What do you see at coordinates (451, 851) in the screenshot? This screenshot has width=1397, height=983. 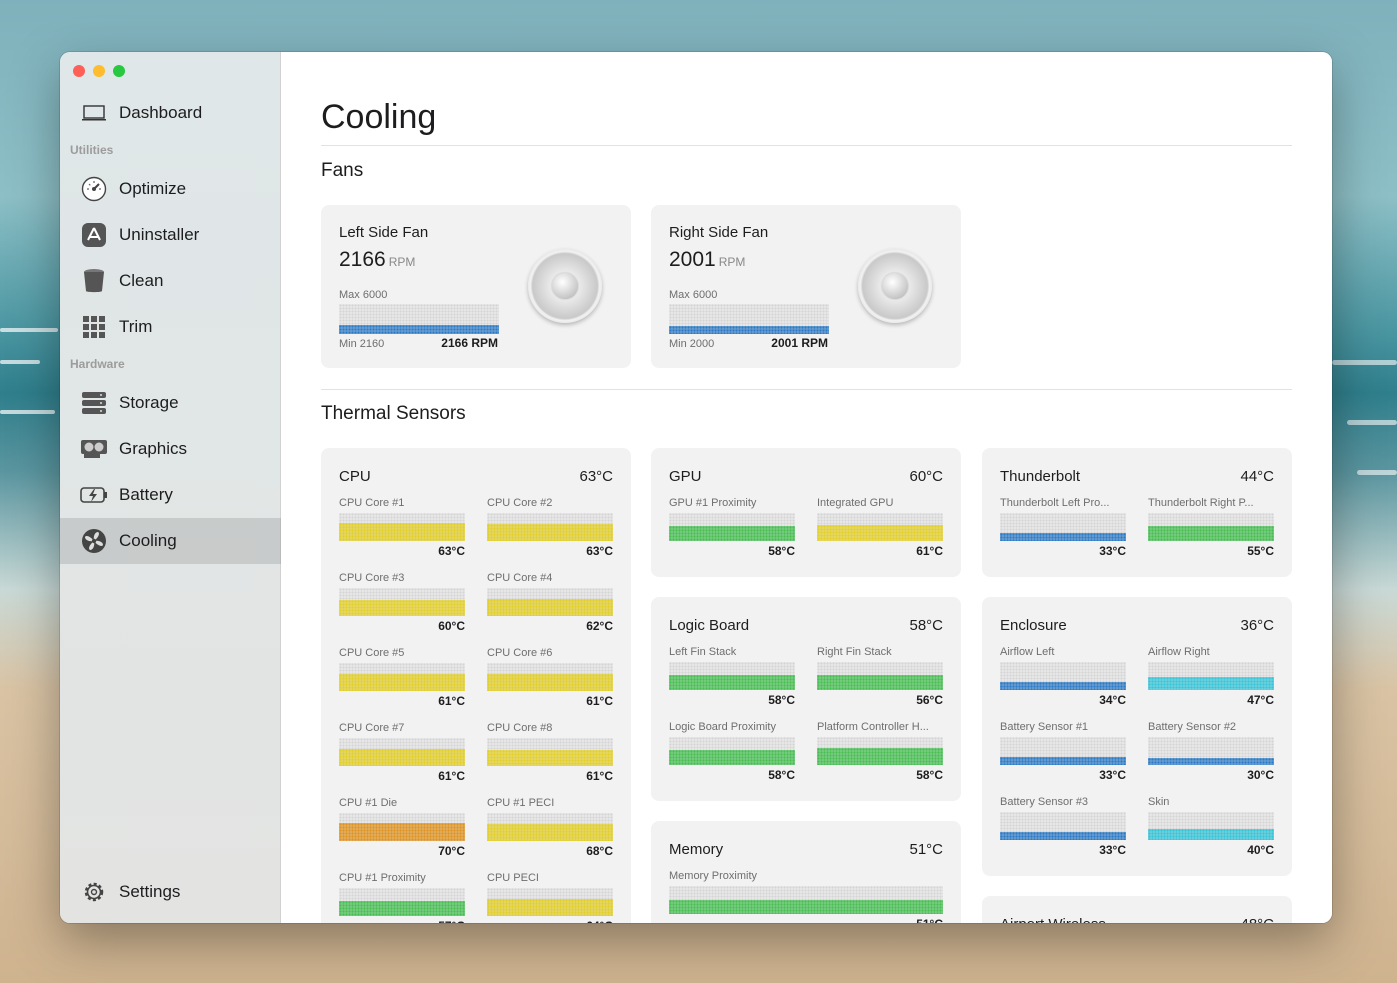 I see `sensor-value: 70°C` at bounding box center [451, 851].